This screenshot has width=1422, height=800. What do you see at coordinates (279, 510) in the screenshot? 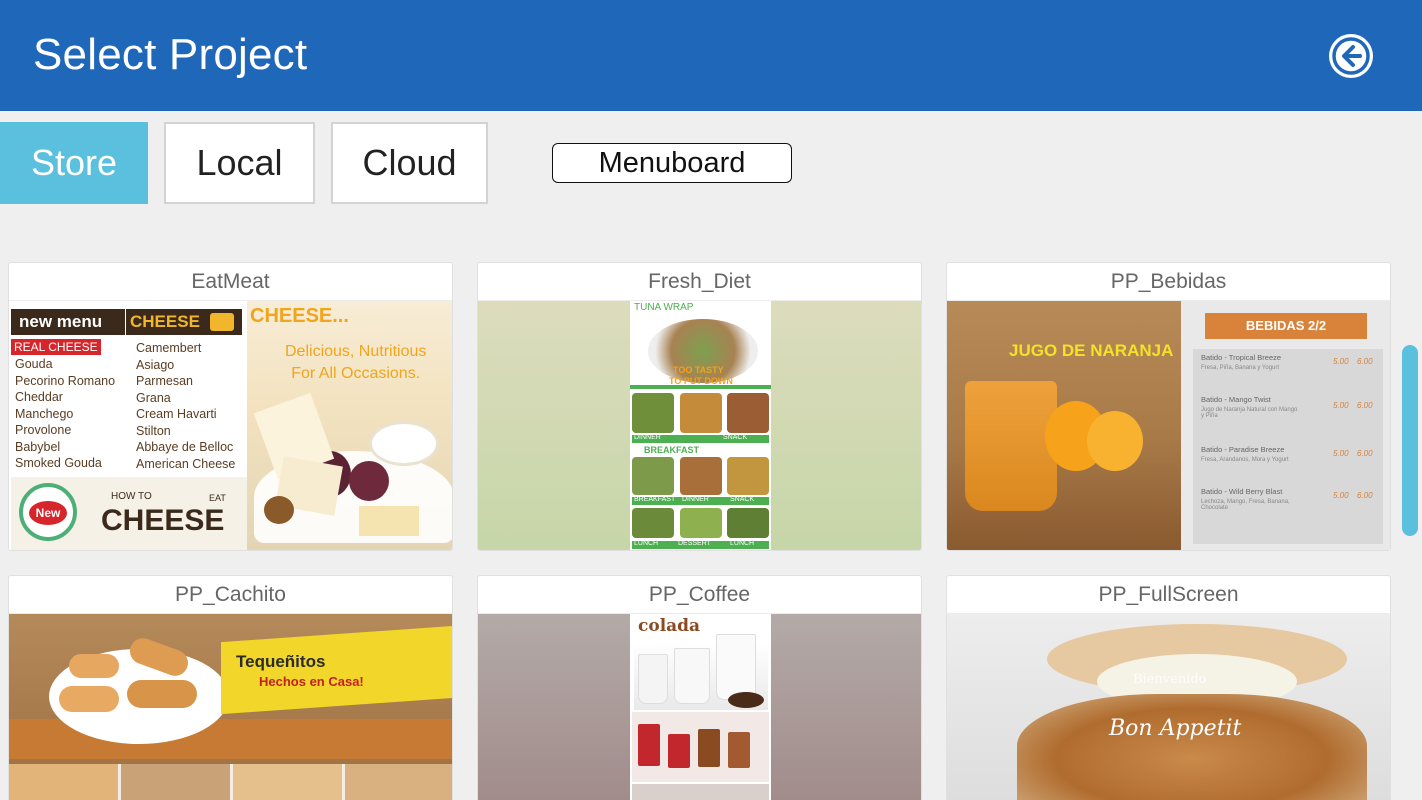
I see `walnut` at bounding box center [279, 510].